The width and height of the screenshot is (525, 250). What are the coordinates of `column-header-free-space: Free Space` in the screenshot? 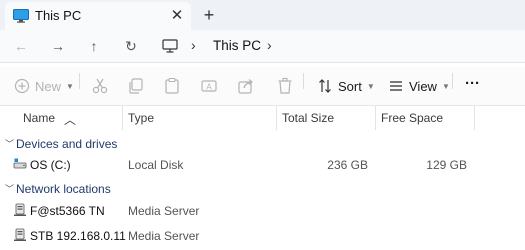 It's located at (412, 118).